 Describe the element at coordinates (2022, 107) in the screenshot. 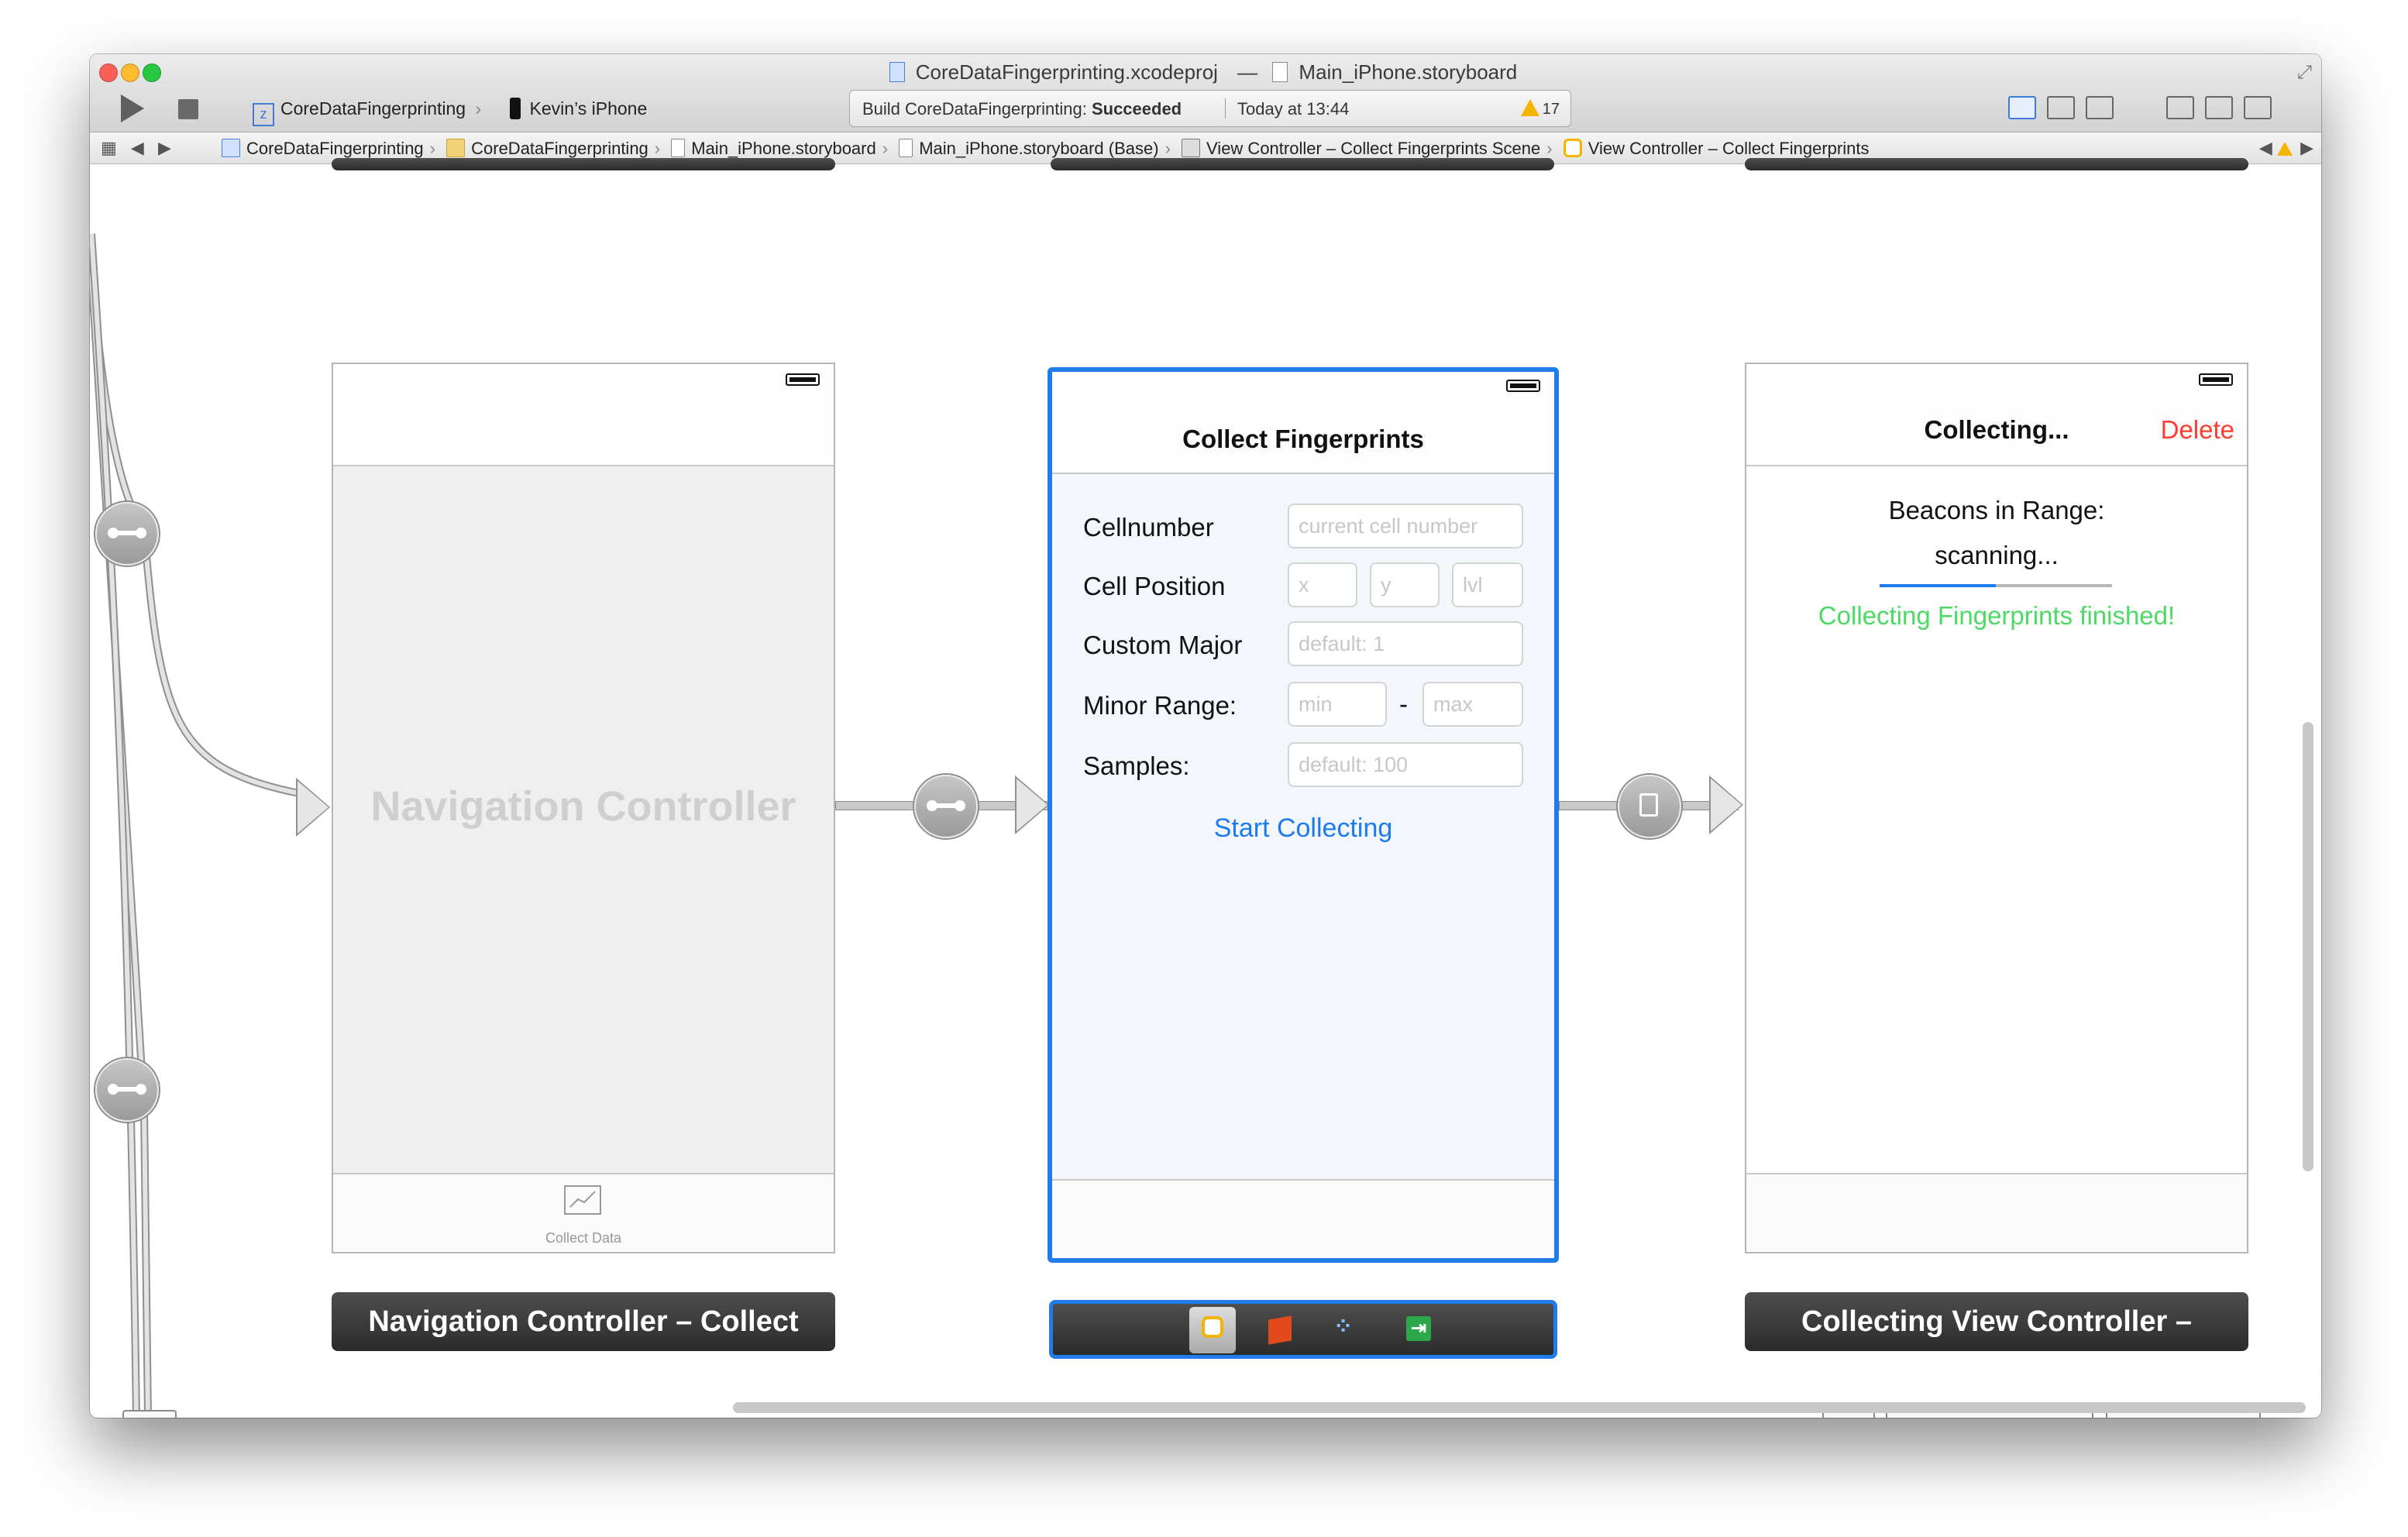

I see `standard-editor-button` at that location.